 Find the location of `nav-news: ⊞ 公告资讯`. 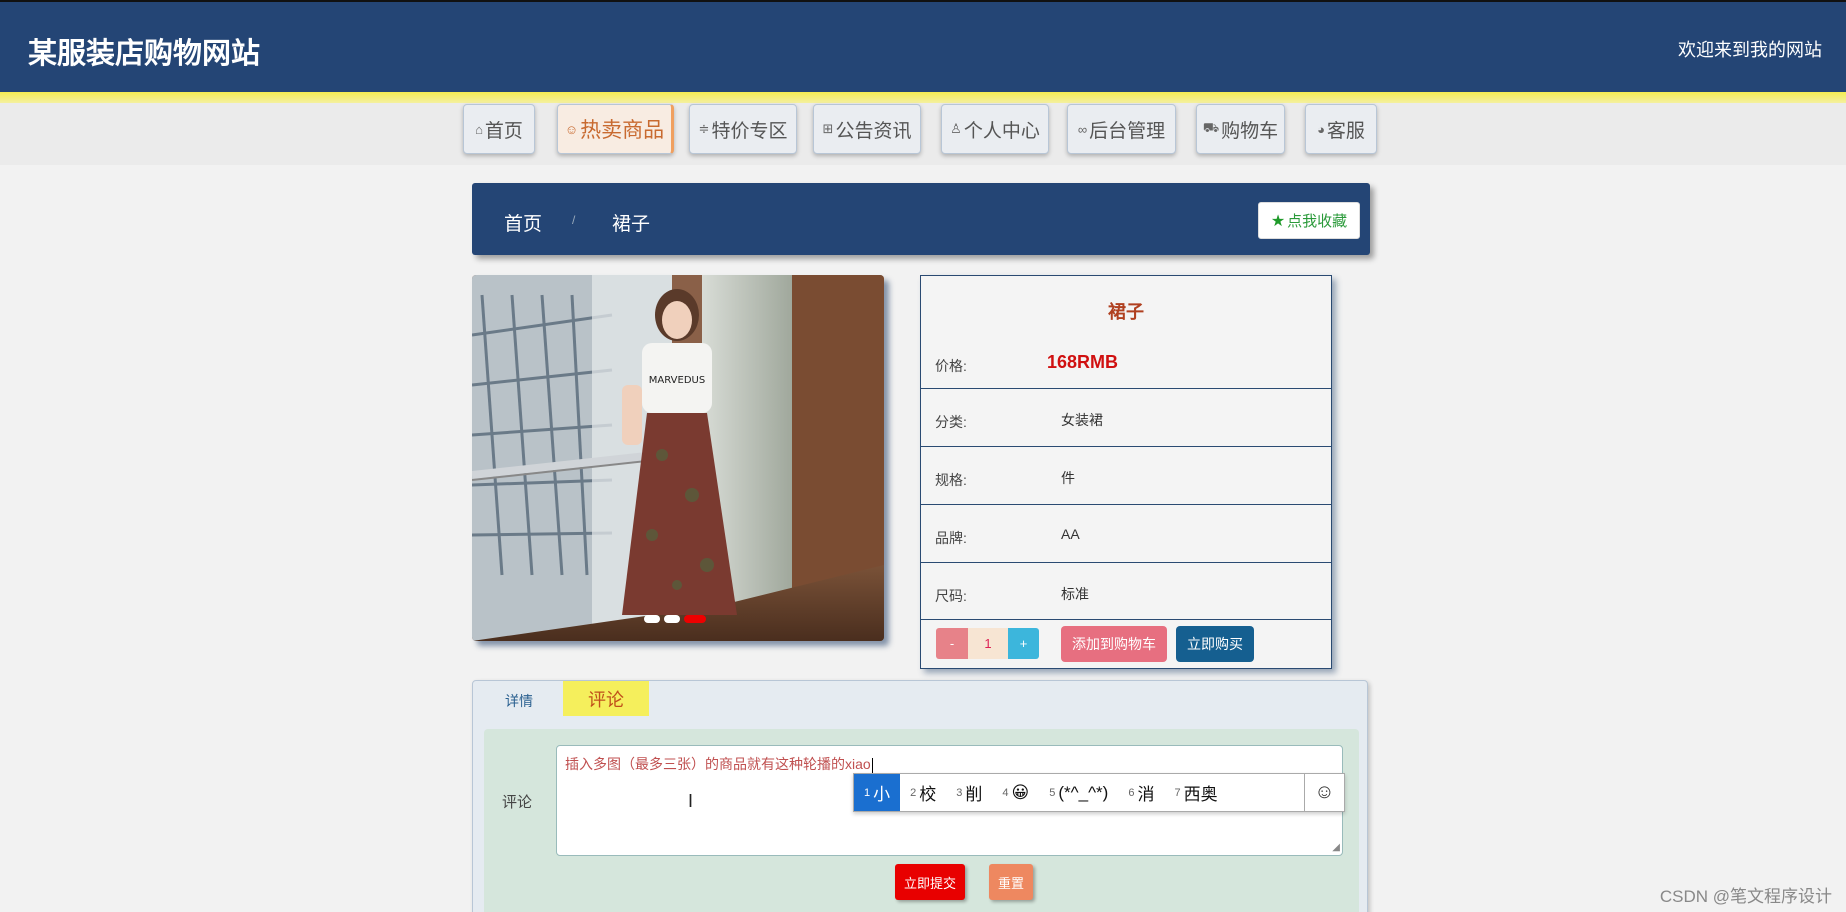

nav-news: ⊞ 公告资讯 is located at coordinates (867, 129).